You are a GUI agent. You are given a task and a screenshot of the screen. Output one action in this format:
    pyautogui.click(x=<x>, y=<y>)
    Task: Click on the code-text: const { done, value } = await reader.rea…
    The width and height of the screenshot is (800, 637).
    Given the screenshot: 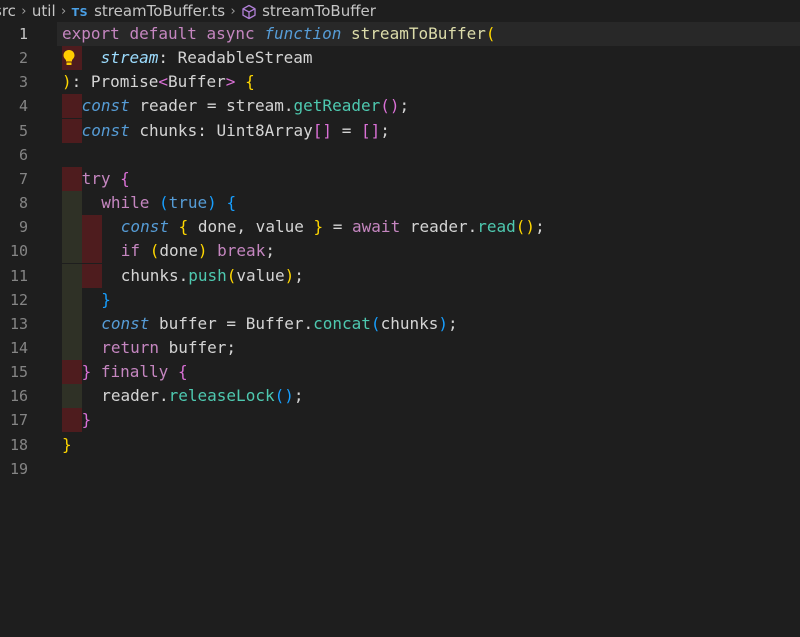 What is the action you would take?
    pyautogui.click(x=333, y=227)
    